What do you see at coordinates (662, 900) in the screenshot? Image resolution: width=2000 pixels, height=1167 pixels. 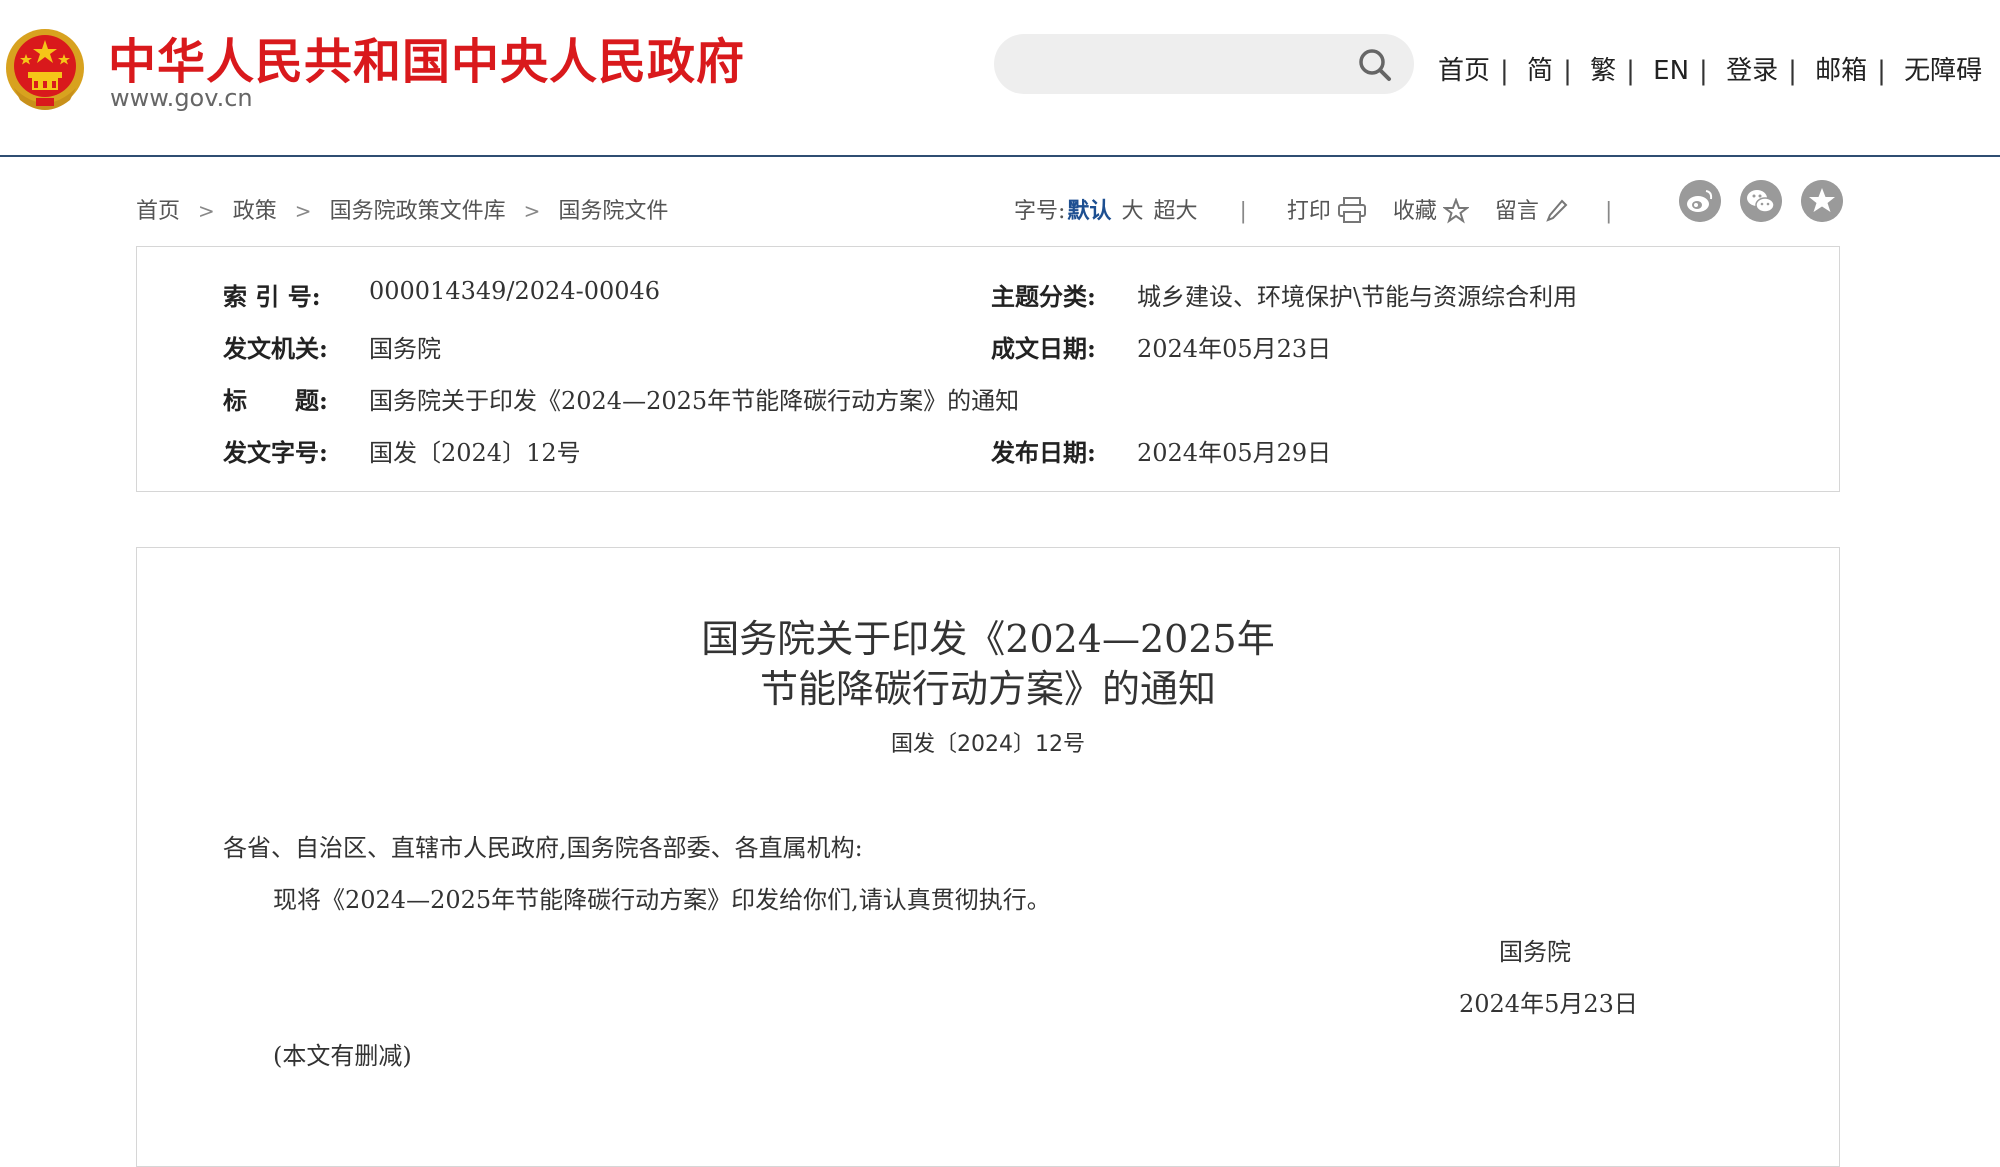 I see `article-body-text: 现将《2024—2025年节能降碳行动方案》印发给你们,请认真贯彻执行。` at bounding box center [662, 900].